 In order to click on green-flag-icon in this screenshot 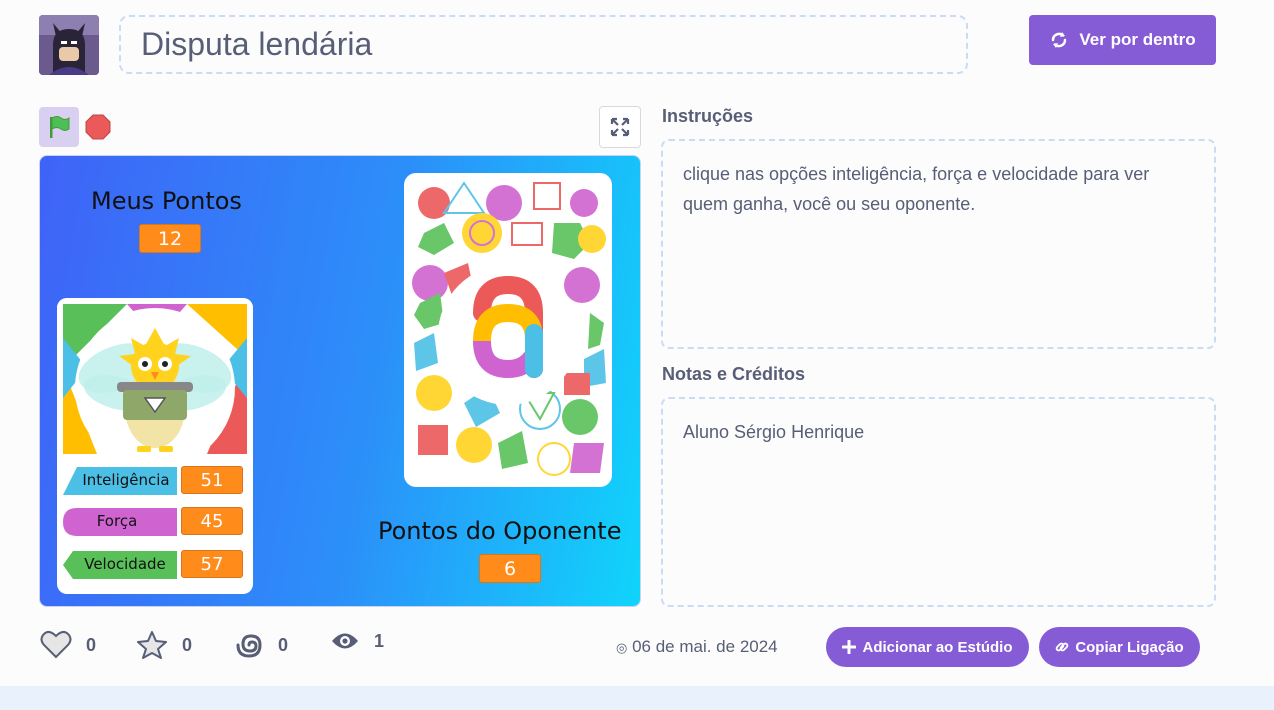, I will do `click(60, 127)`.